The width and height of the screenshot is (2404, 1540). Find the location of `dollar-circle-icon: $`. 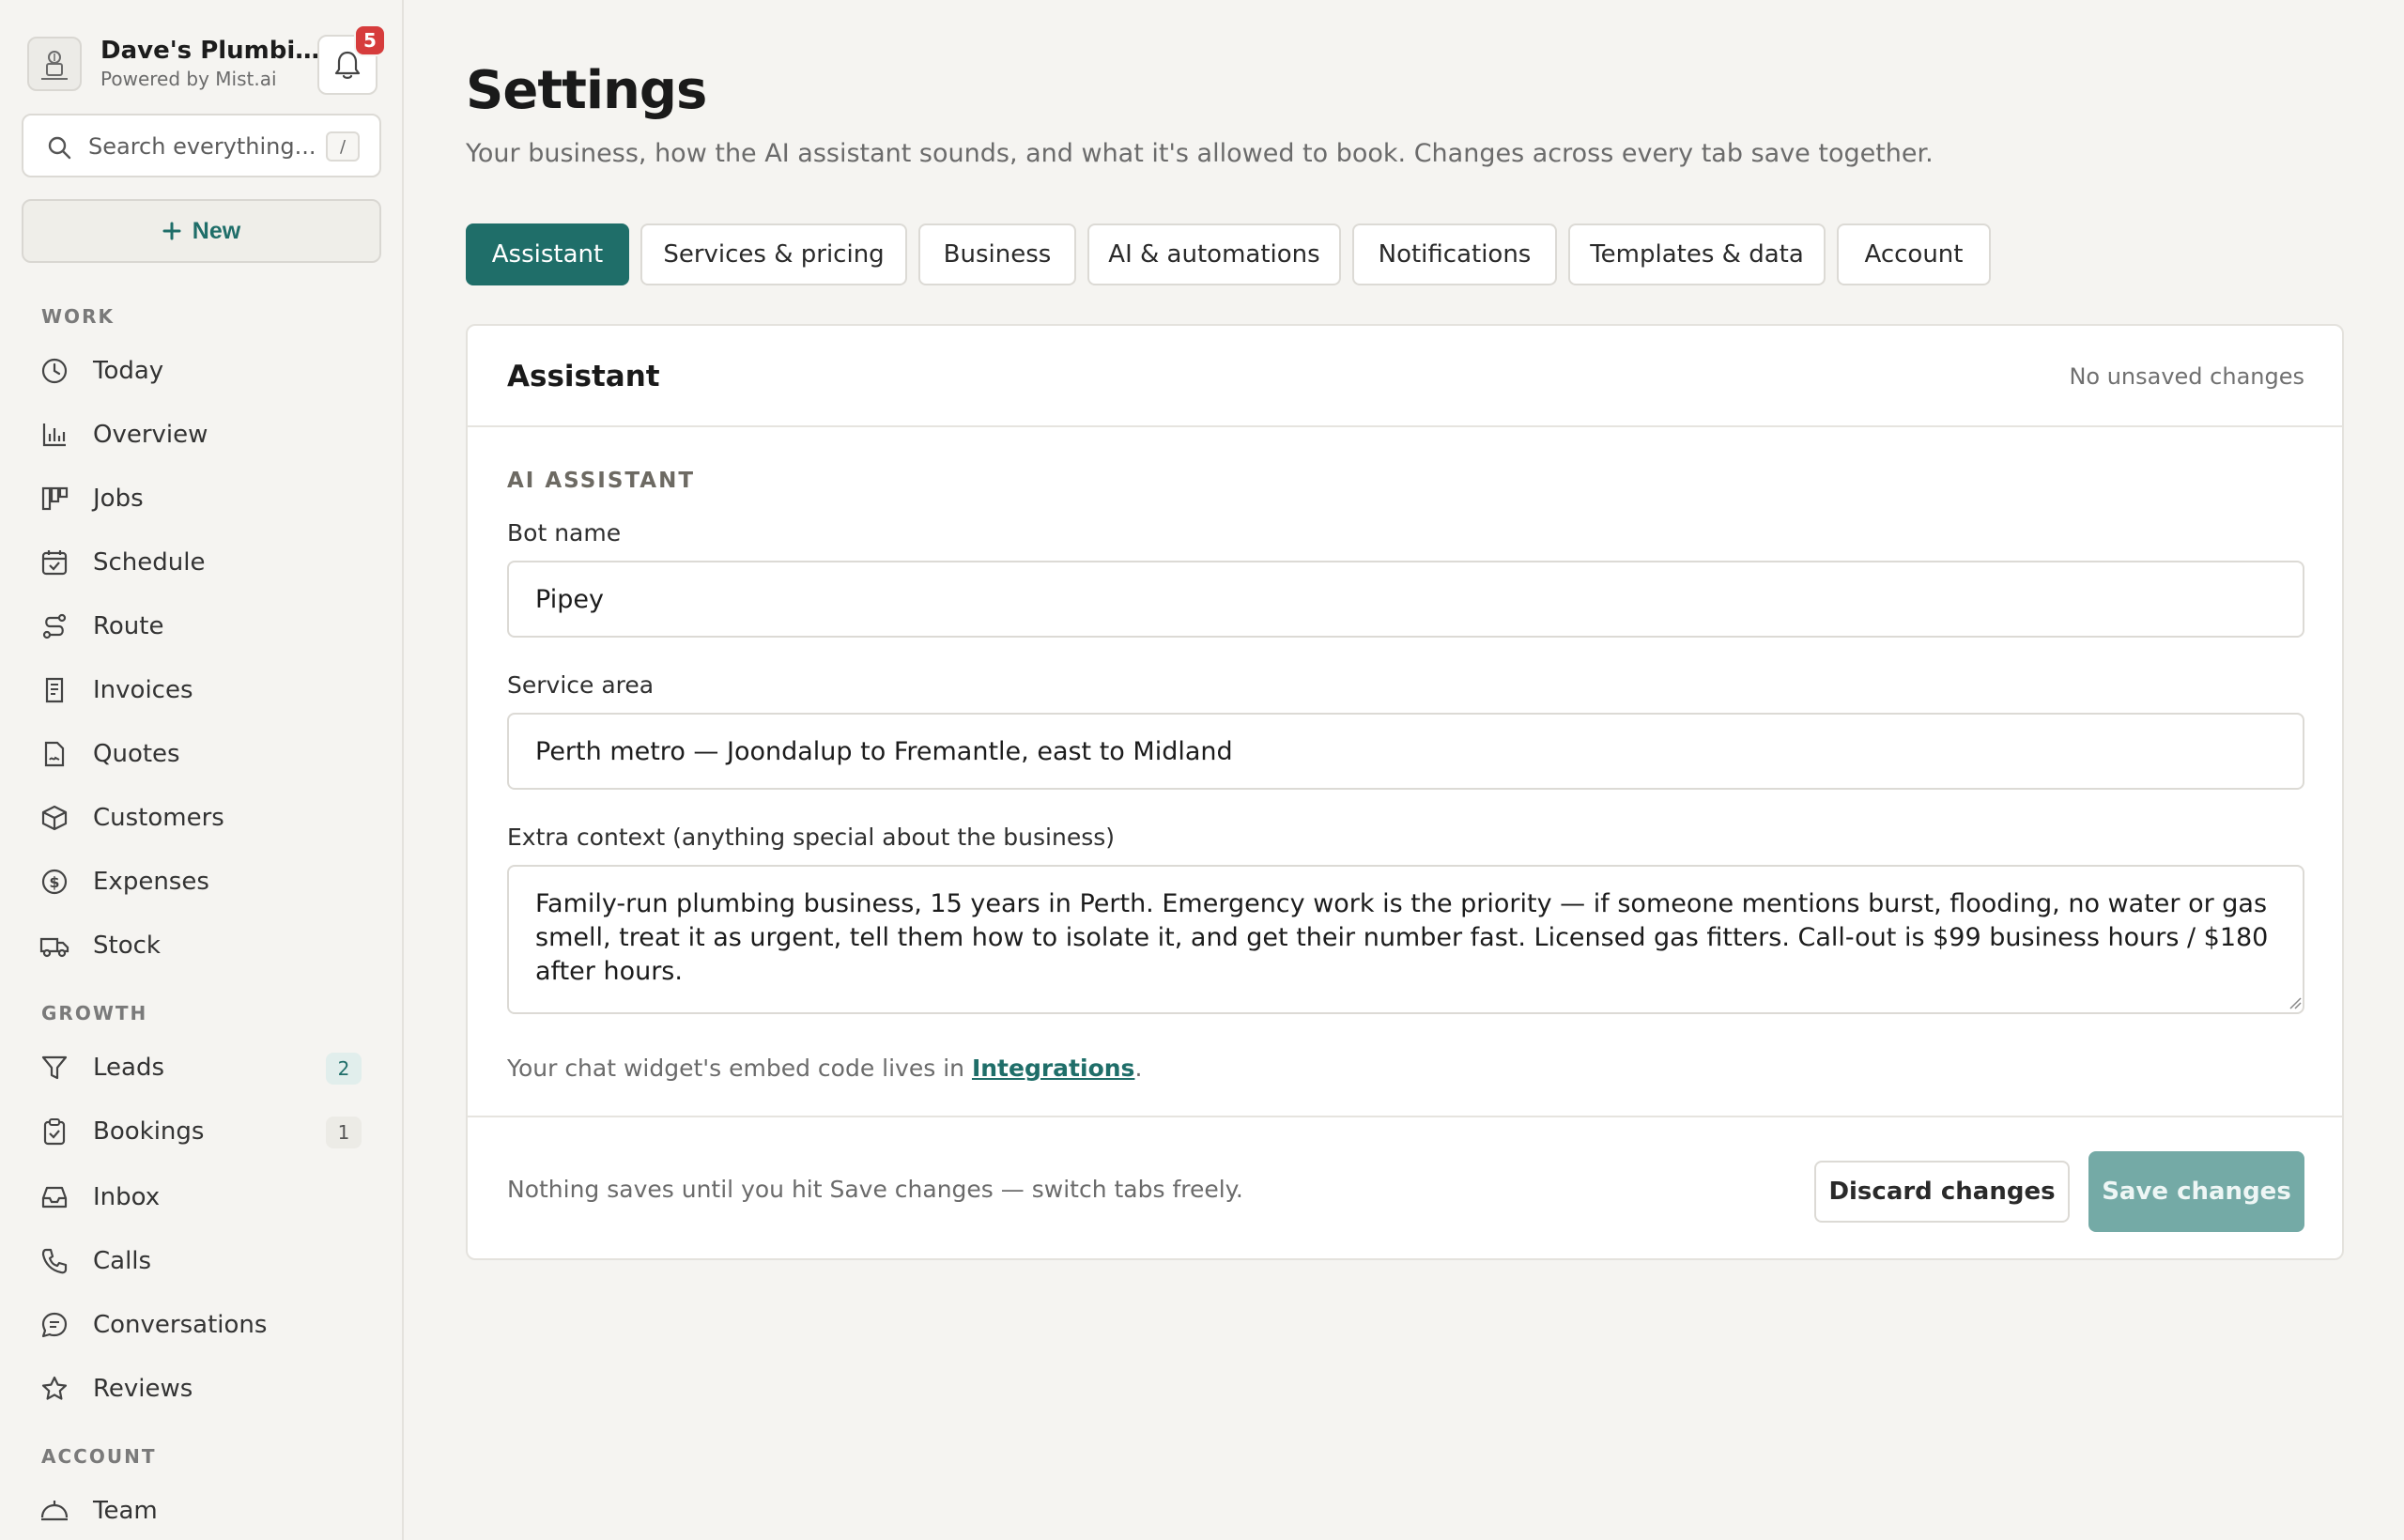

dollar-circle-icon: $ is located at coordinates (54, 882).